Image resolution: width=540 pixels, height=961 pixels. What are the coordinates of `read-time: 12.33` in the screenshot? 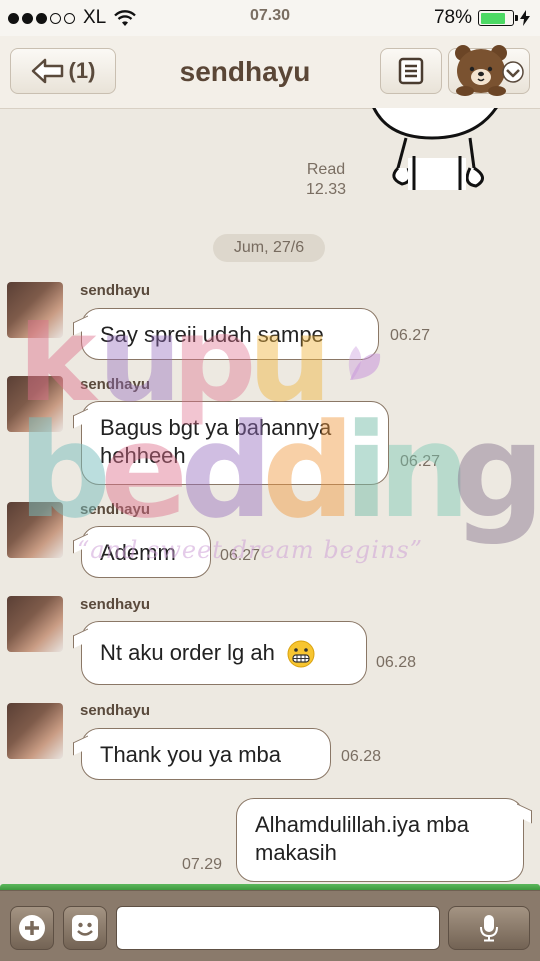 It's located at (326, 189).